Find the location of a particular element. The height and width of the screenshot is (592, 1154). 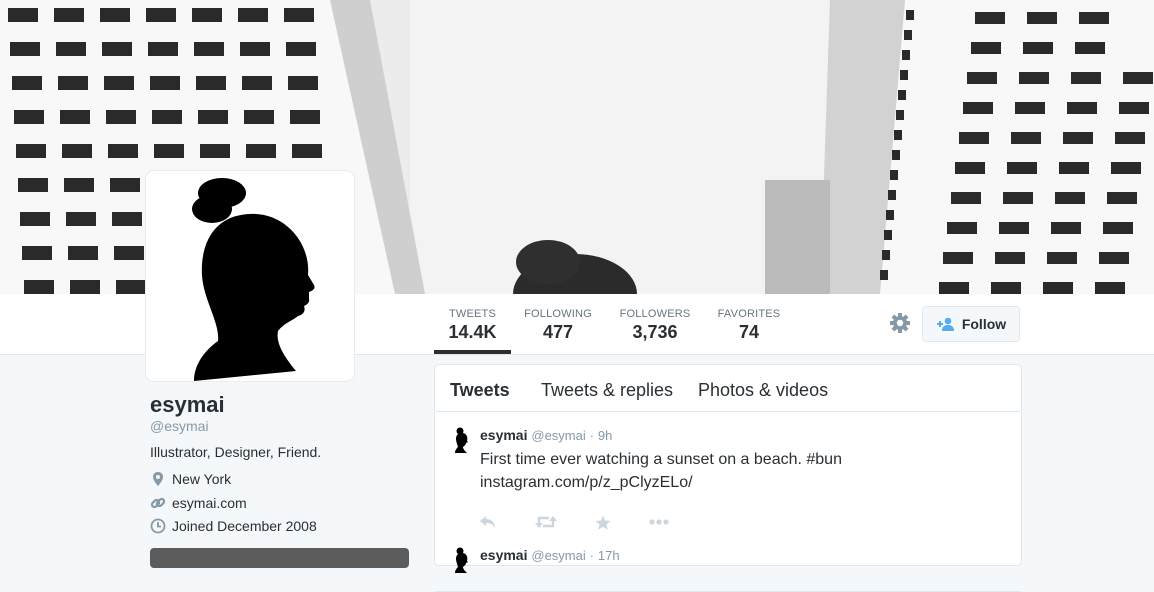

stat-value: 74 is located at coordinates (749, 332).